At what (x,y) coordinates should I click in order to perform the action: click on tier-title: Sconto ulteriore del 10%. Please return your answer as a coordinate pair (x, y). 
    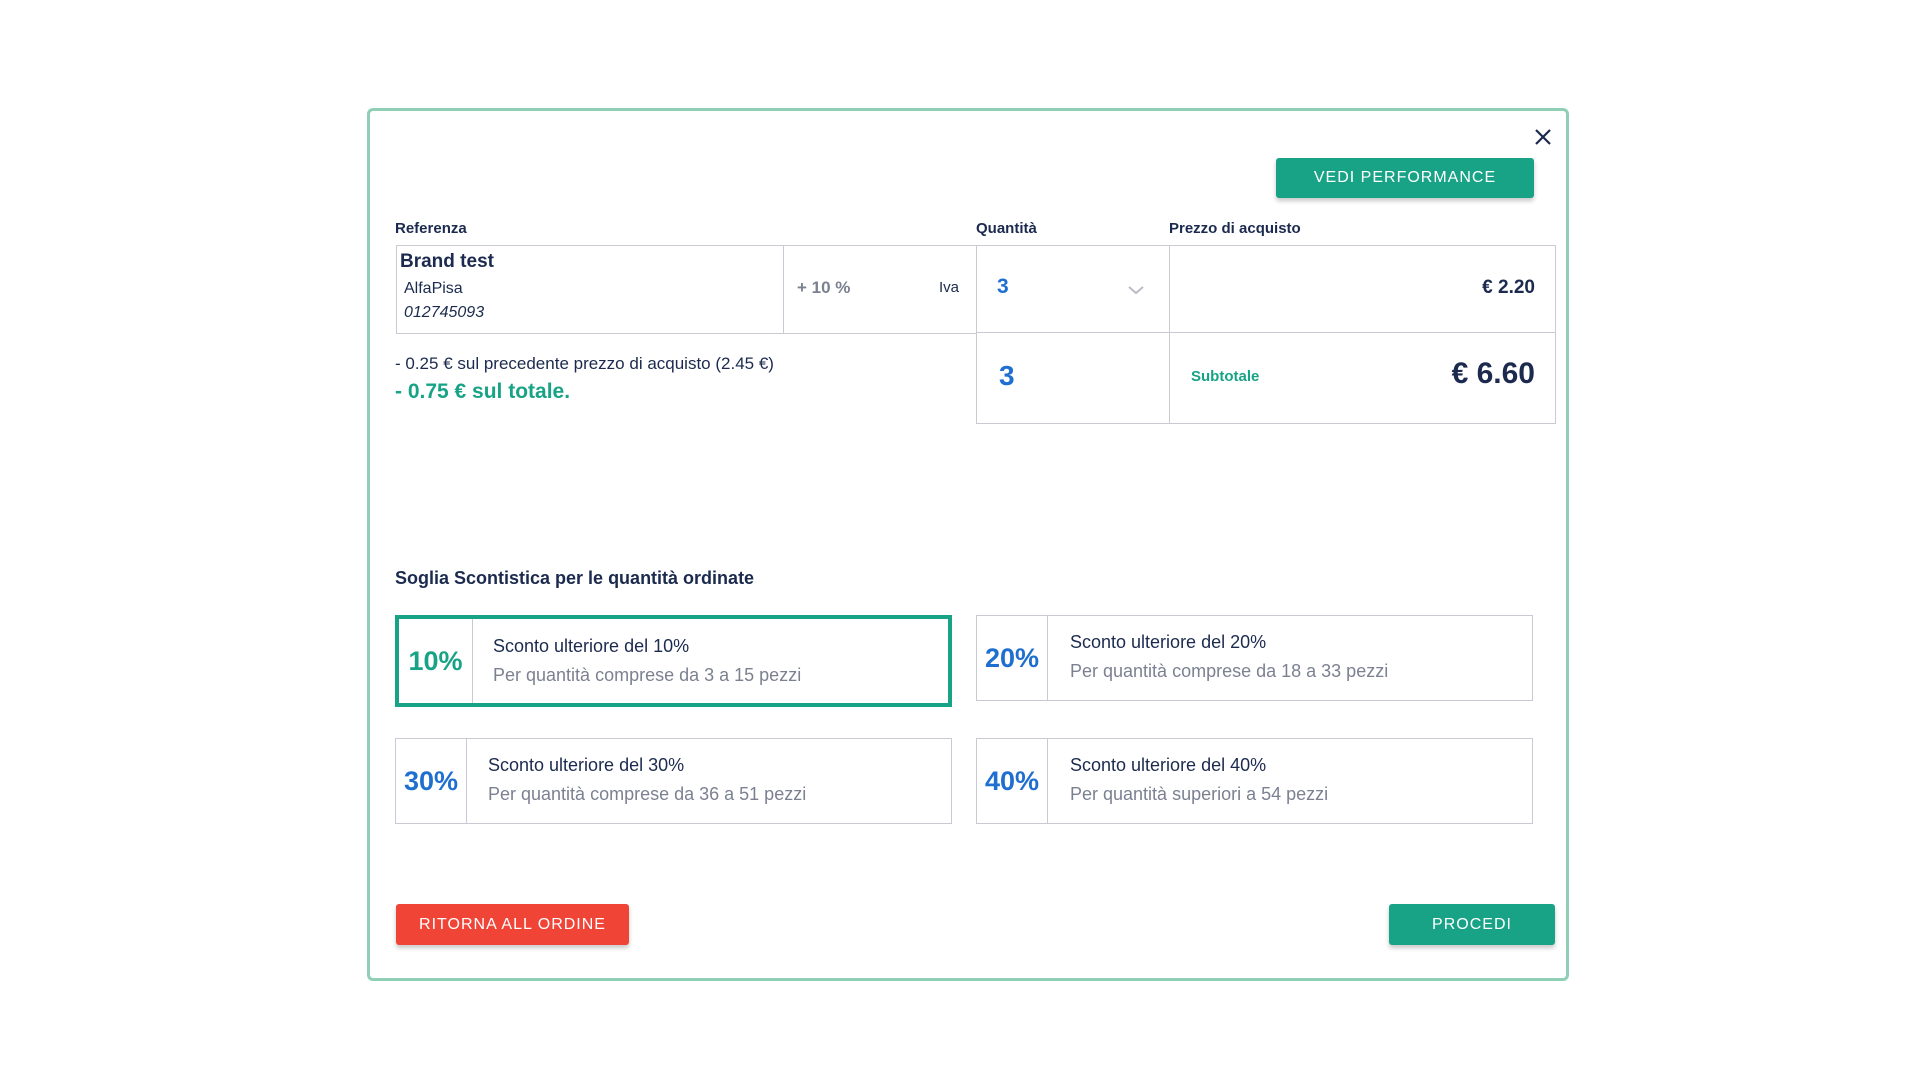
    Looking at the image, I should click on (591, 646).